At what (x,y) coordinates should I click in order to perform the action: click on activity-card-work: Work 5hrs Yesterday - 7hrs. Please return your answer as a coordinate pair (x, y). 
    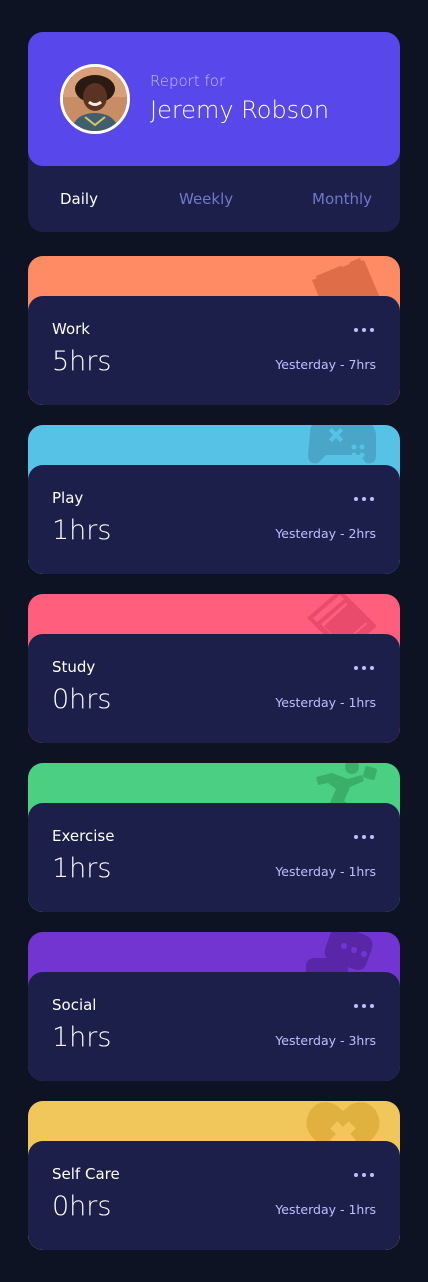
    Looking at the image, I should click on (214, 330).